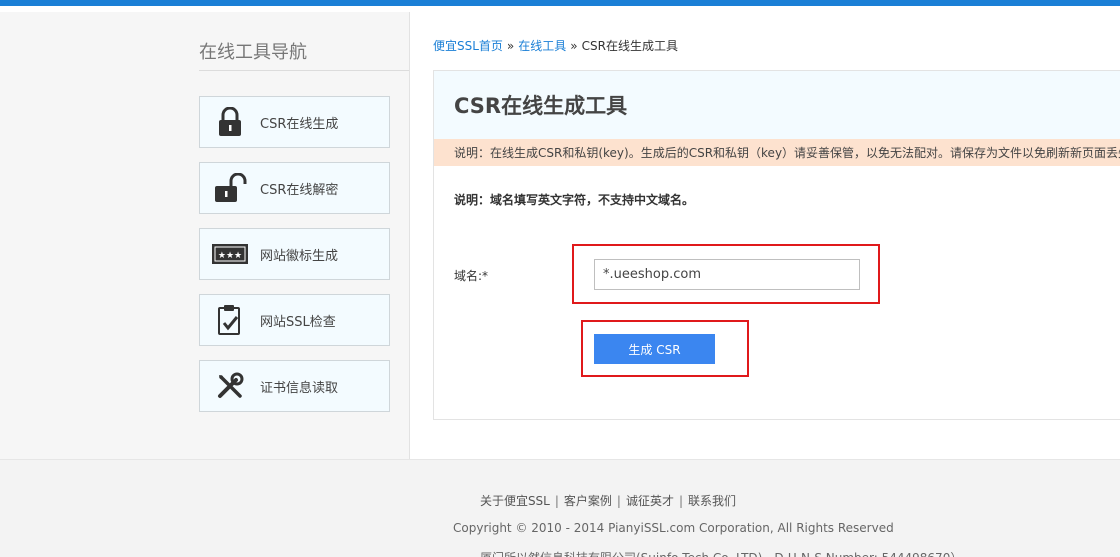 The height and width of the screenshot is (557, 1120). What do you see at coordinates (230, 122) in the screenshot?
I see `lock-icon` at bounding box center [230, 122].